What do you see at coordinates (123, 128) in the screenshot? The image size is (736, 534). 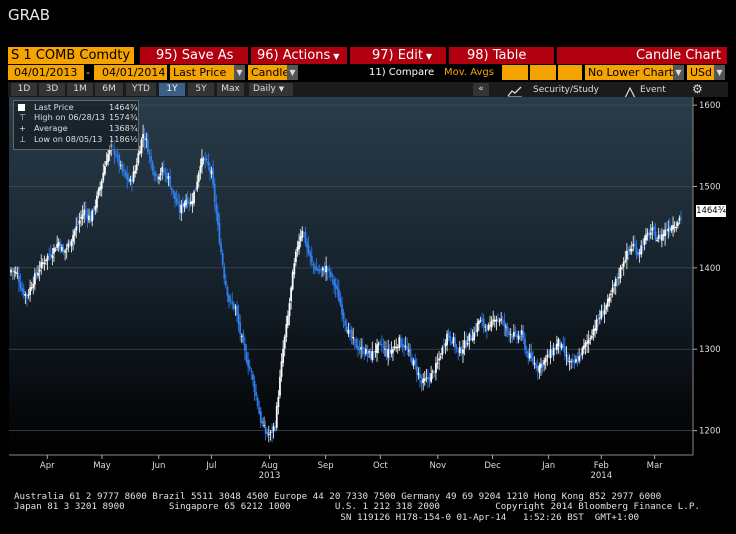 I see `legend-average-value: 1368¾` at bounding box center [123, 128].